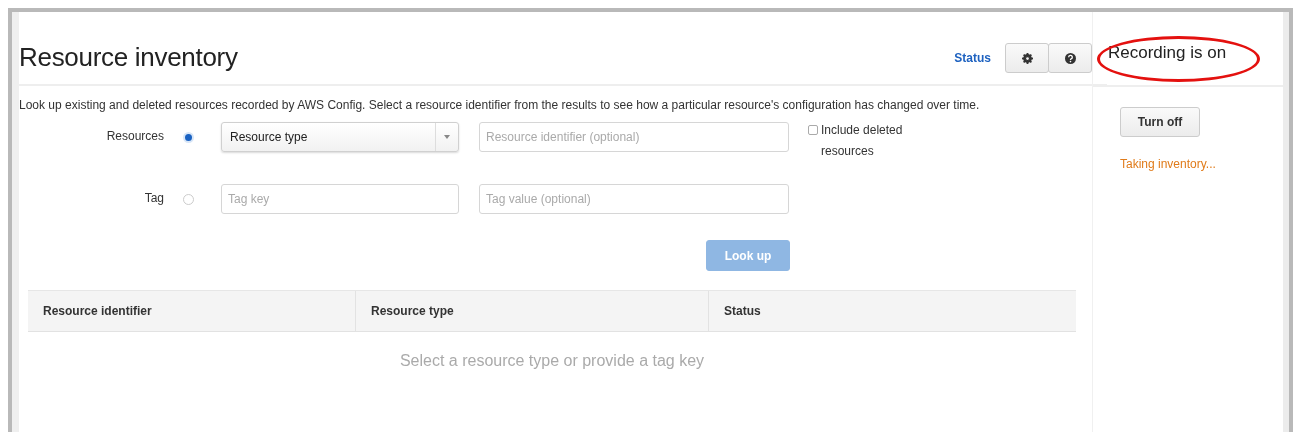  I want to click on help-button, so click(1070, 58).